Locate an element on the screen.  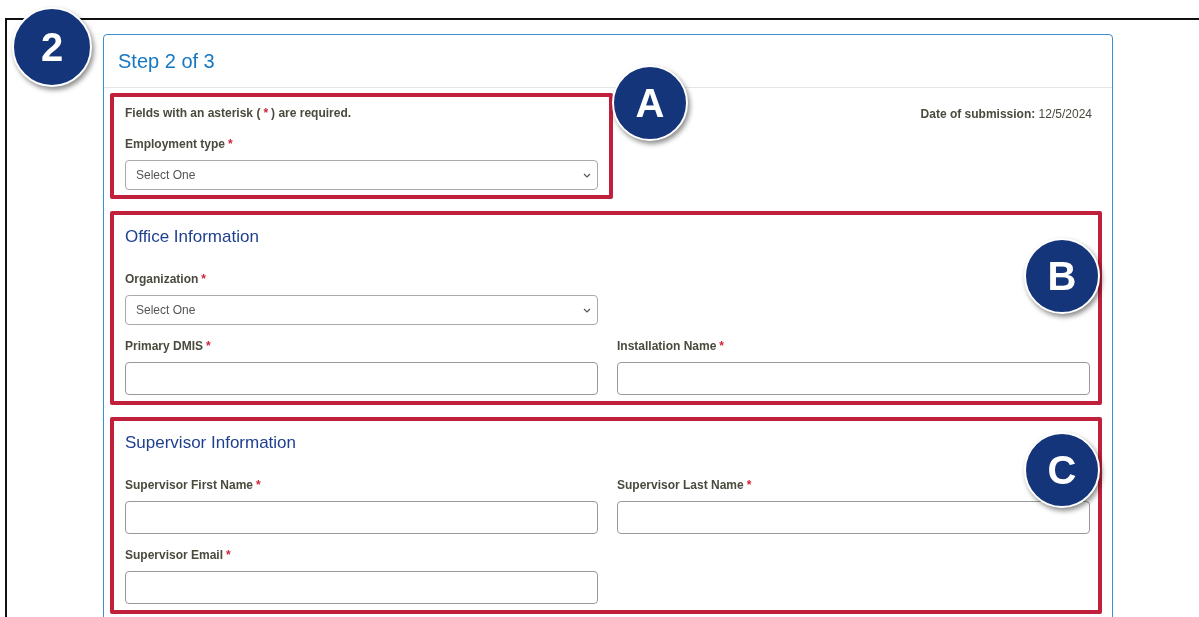
field-label: Supervisor Email * is located at coordinates (178, 555).